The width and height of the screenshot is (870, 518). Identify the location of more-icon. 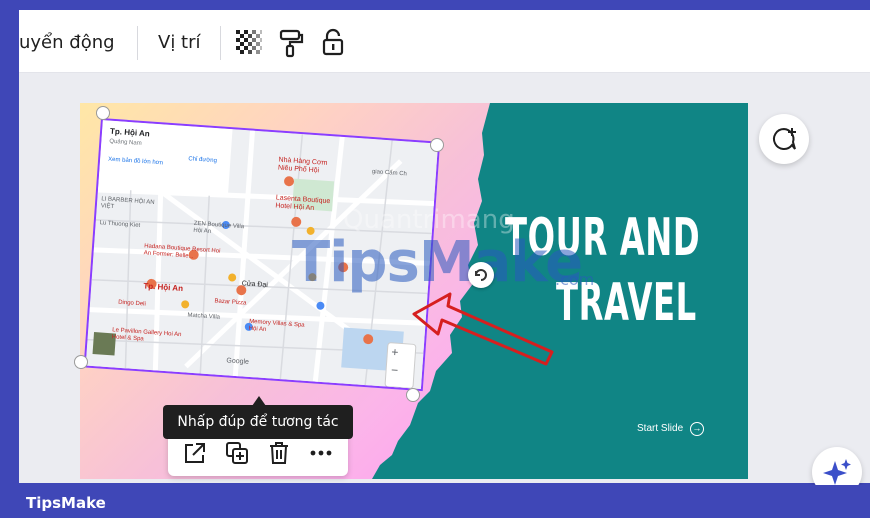
(321, 453).